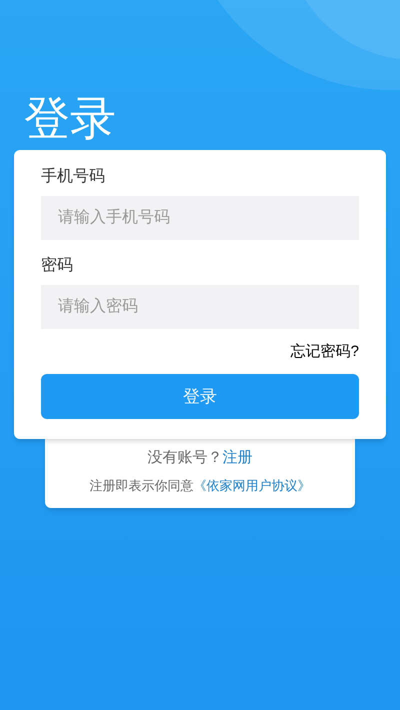 This screenshot has width=400, height=710. What do you see at coordinates (200, 396) in the screenshot?
I see `login-button: 登录` at bounding box center [200, 396].